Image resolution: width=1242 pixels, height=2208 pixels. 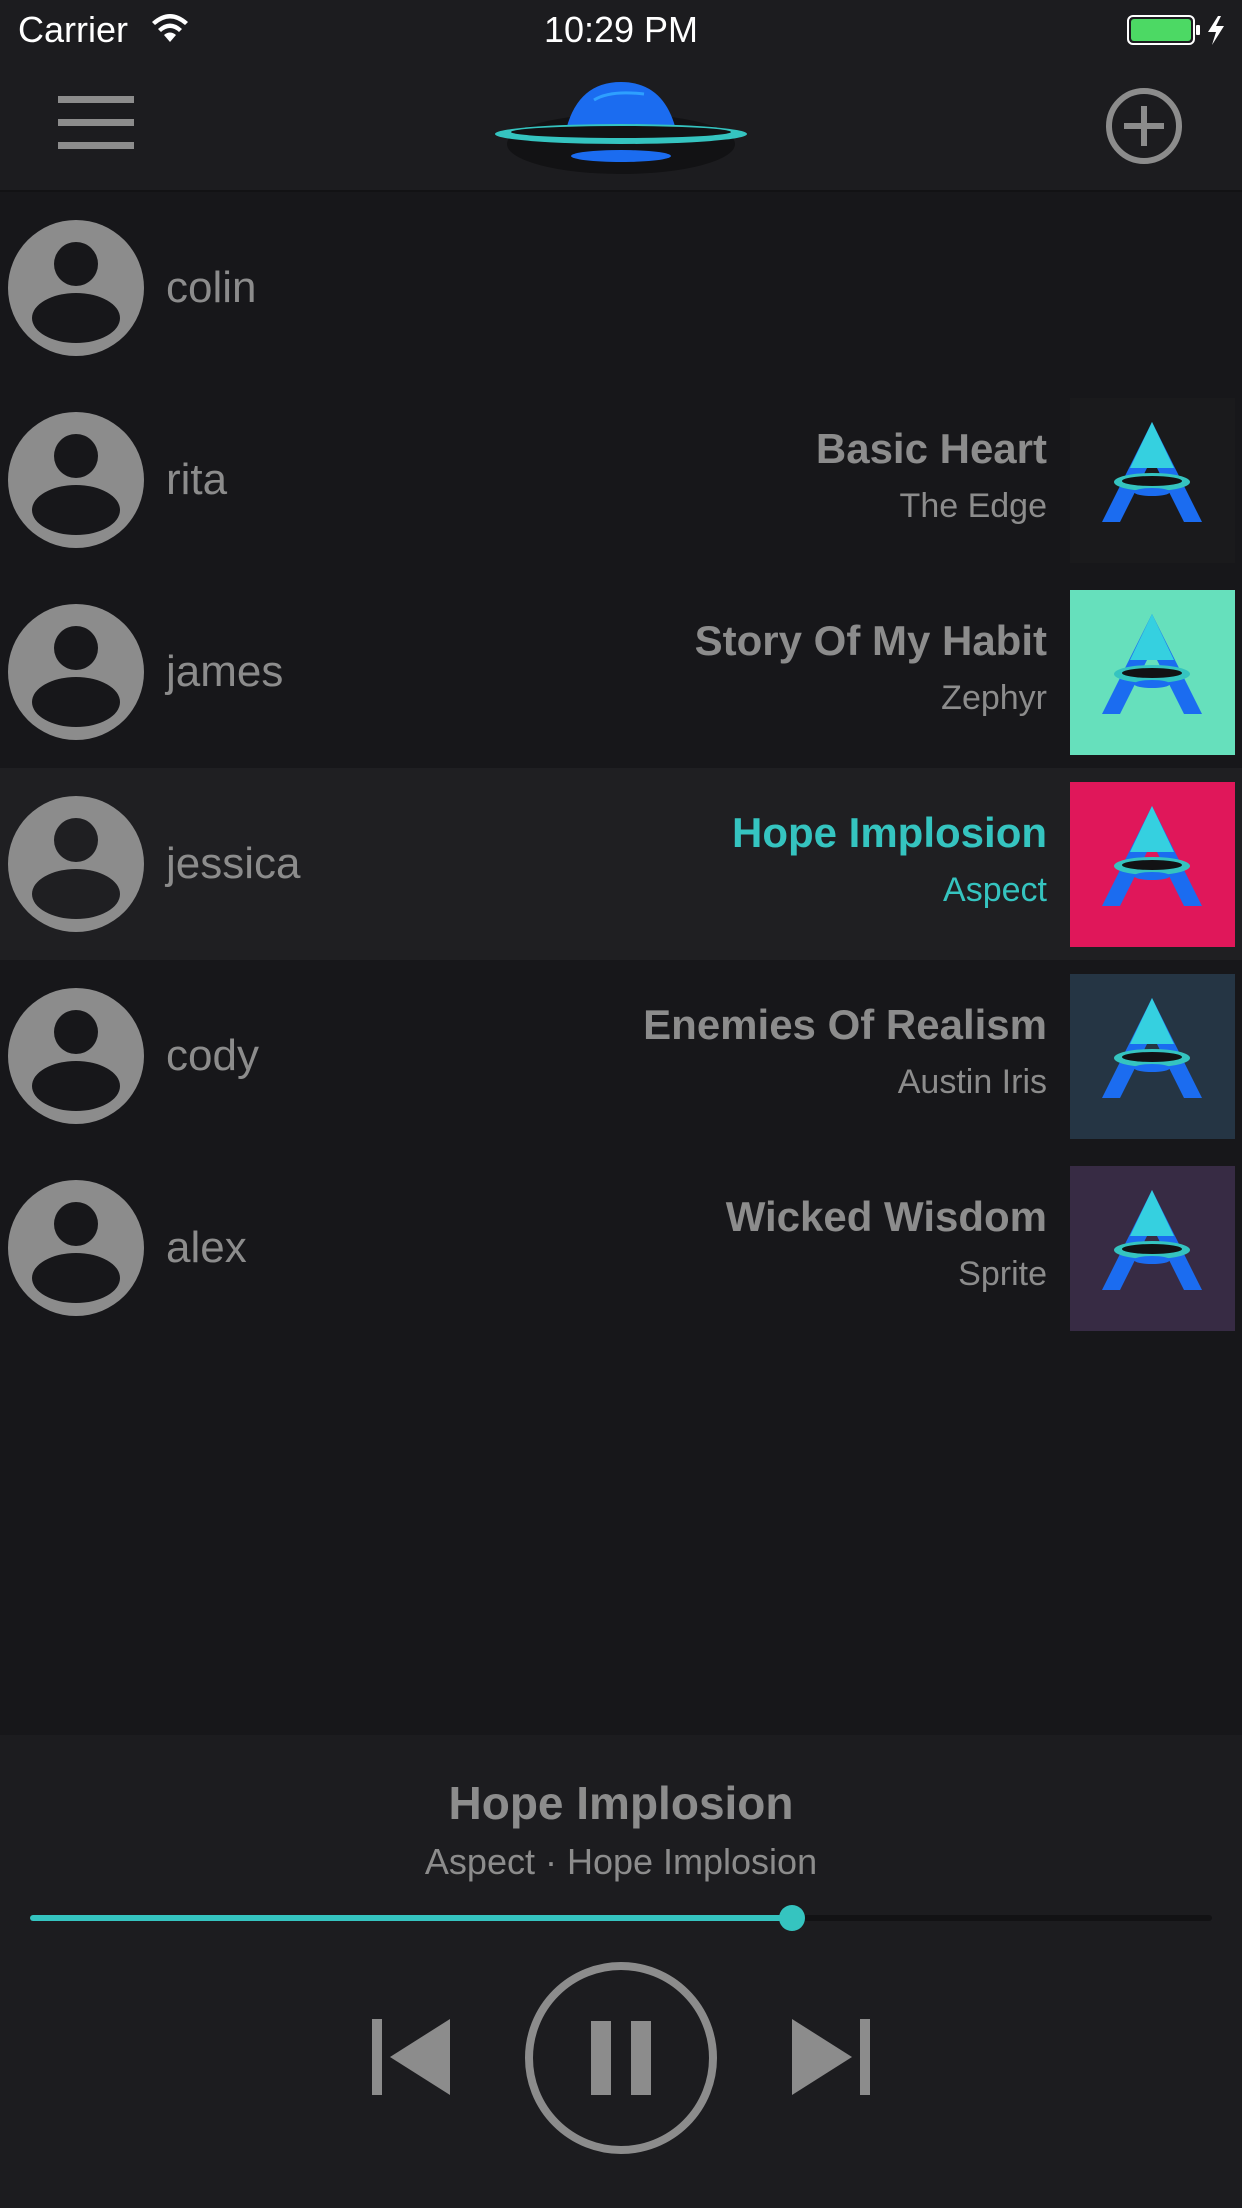 I want to click on ufo-logo-icon, so click(x=621, y=128).